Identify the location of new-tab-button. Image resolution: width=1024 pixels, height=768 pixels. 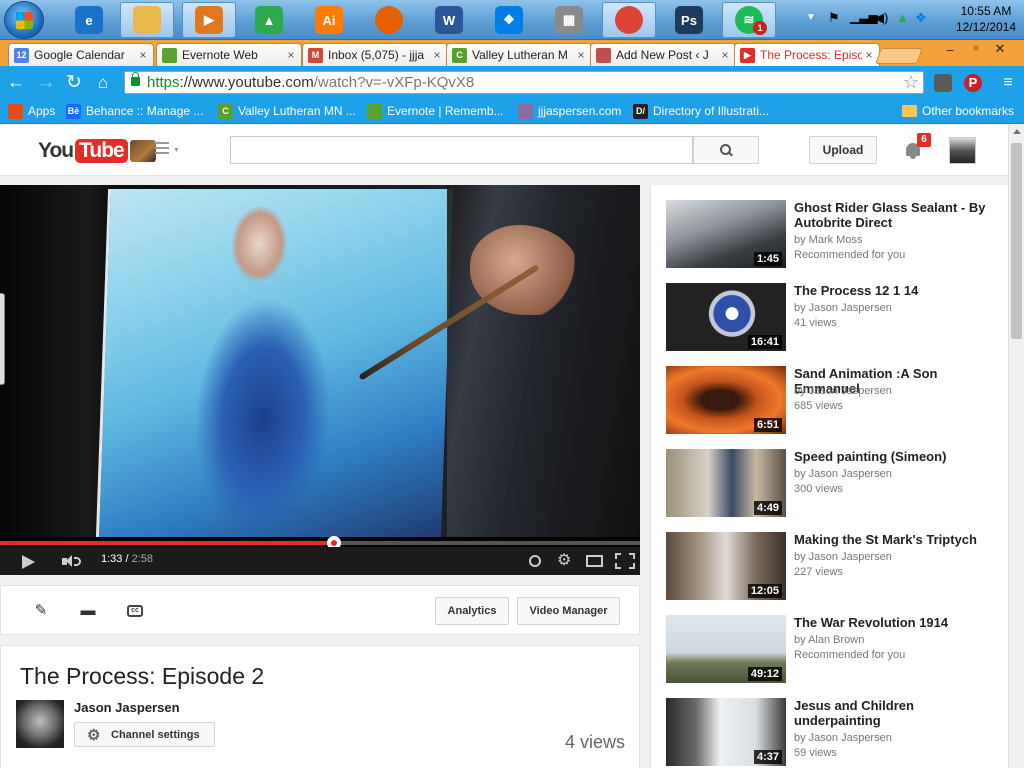
(899, 56).